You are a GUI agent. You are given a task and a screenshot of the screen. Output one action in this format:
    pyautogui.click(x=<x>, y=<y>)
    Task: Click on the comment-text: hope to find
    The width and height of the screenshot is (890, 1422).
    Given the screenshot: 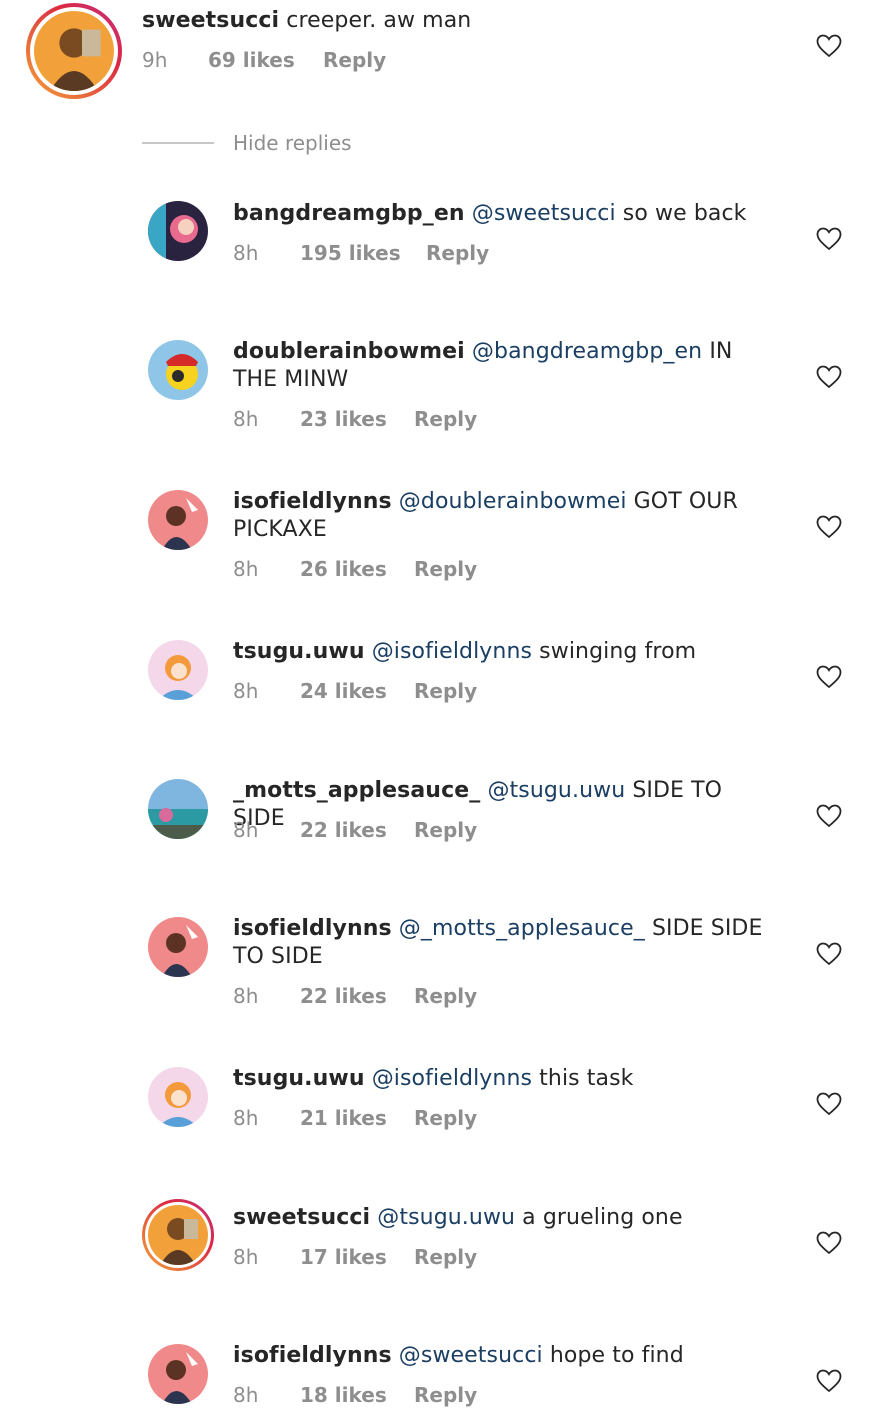 What is the action you would take?
    pyautogui.click(x=616, y=1355)
    